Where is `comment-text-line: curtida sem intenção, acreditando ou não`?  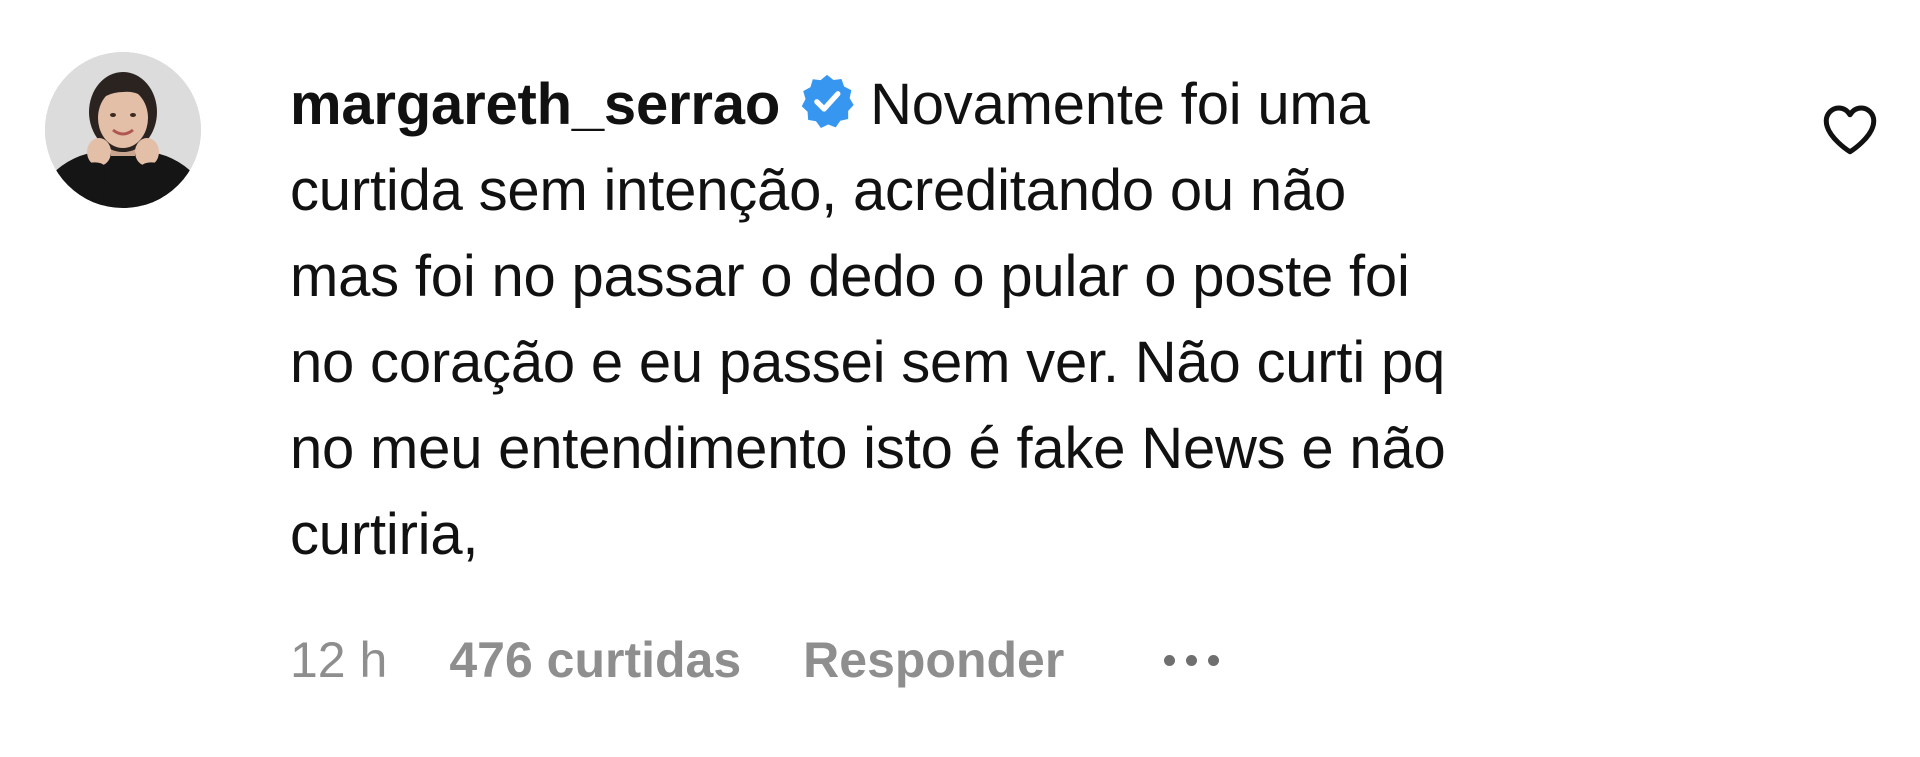
comment-text-line: curtida sem intenção, acreditando ou não is located at coordinates (818, 190).